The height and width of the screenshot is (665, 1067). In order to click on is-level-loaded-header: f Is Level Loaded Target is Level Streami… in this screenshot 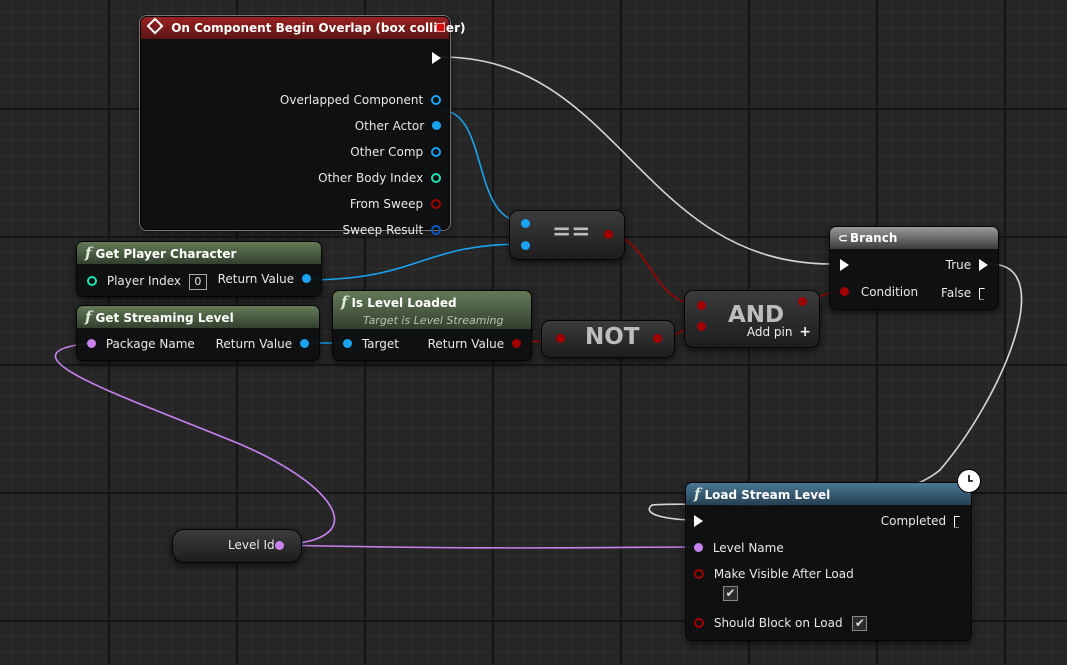, I will do `click(432, 310)`.